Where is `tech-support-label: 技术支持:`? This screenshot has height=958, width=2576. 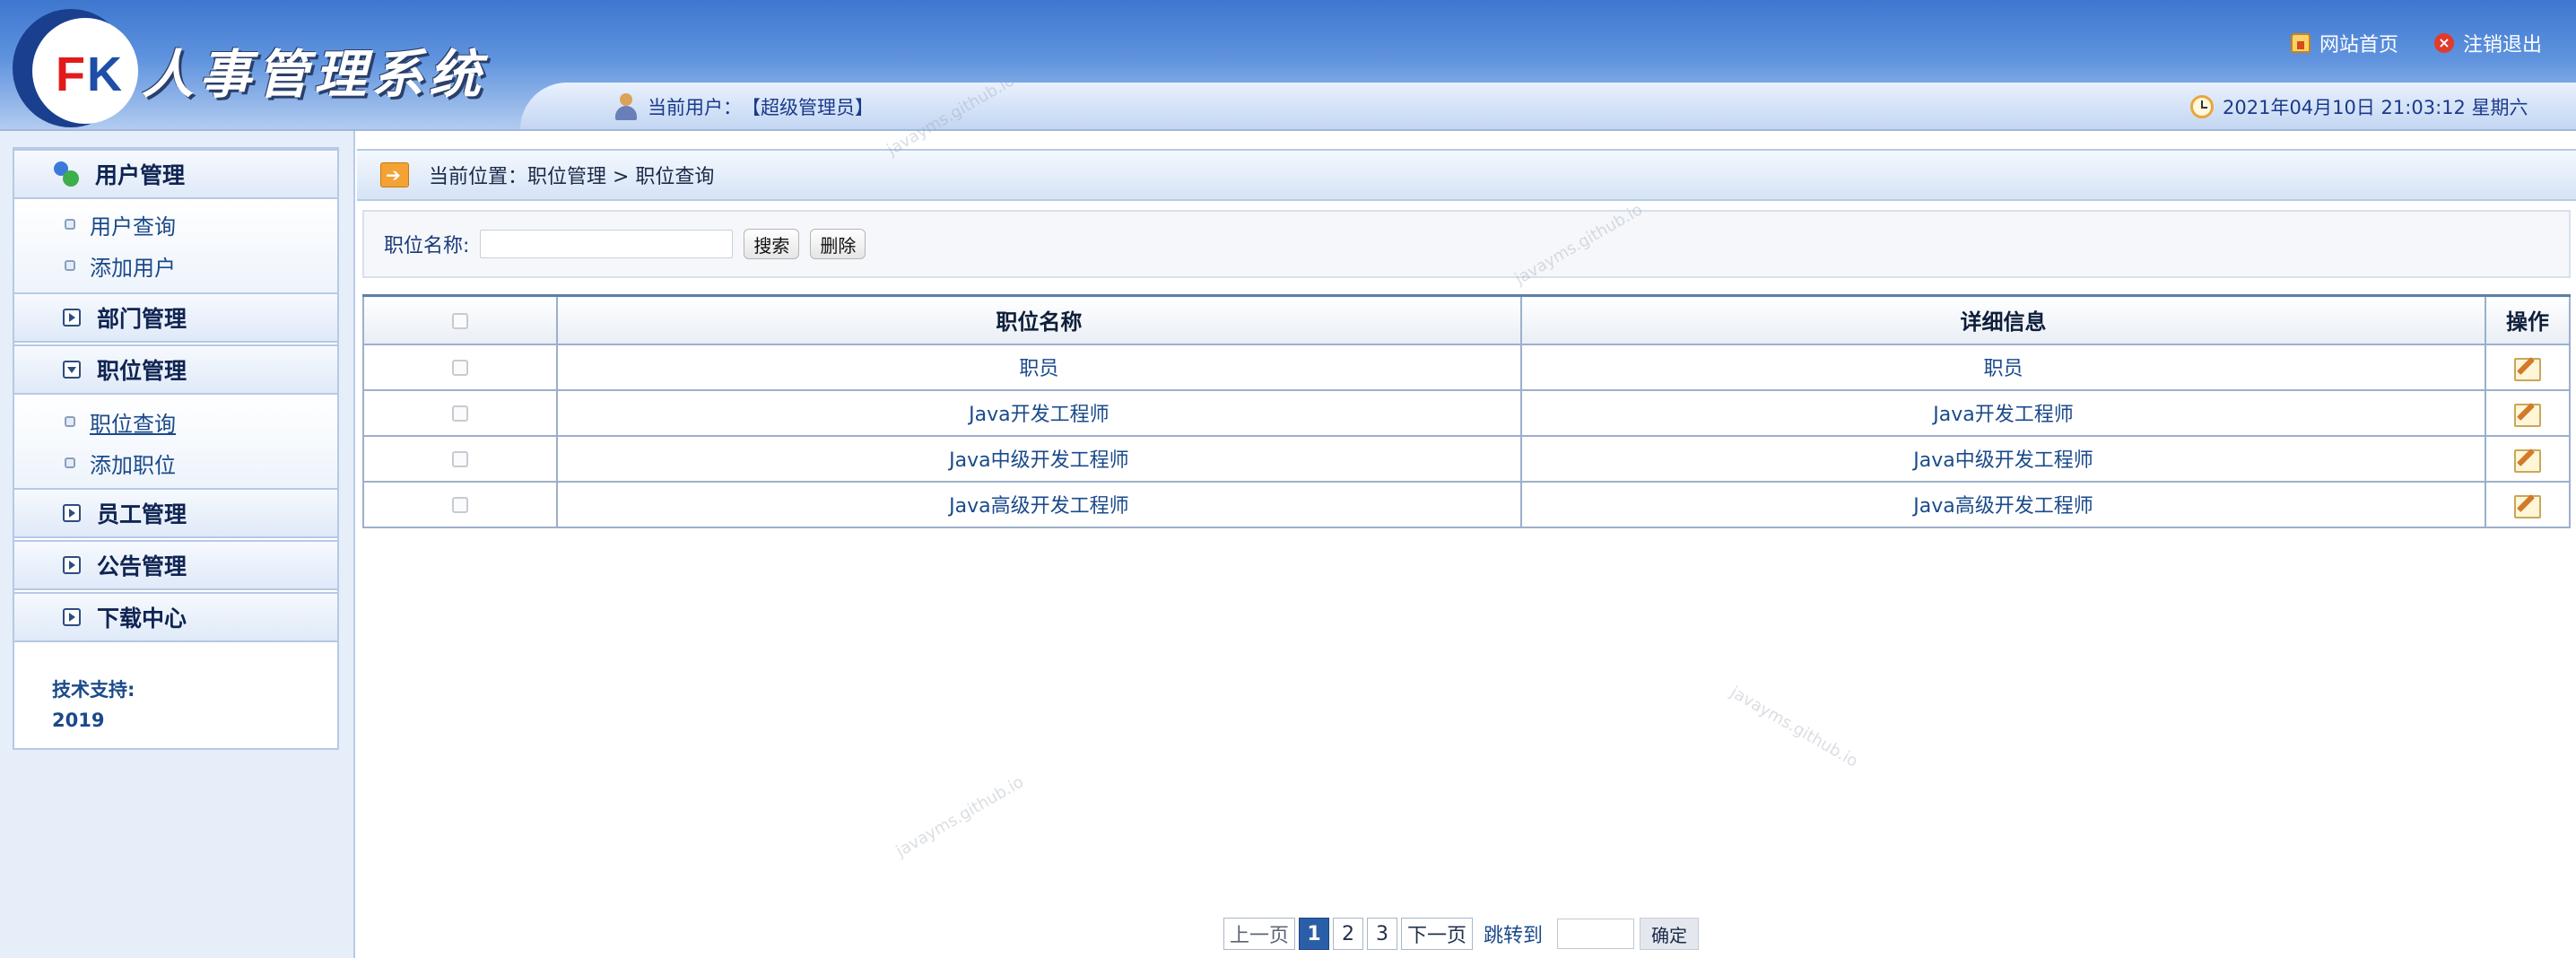
tech-support-label: 技术支持: is located at coordinates (93, 690).